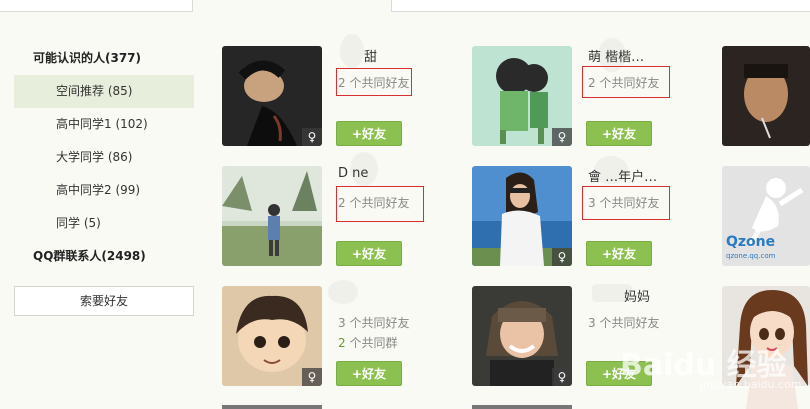 This screenshot has height=409, width=810. What do you see at coordinates (96, 6) in the screenshot?
I see `top-tab-left` at bounding box center [96, 6].